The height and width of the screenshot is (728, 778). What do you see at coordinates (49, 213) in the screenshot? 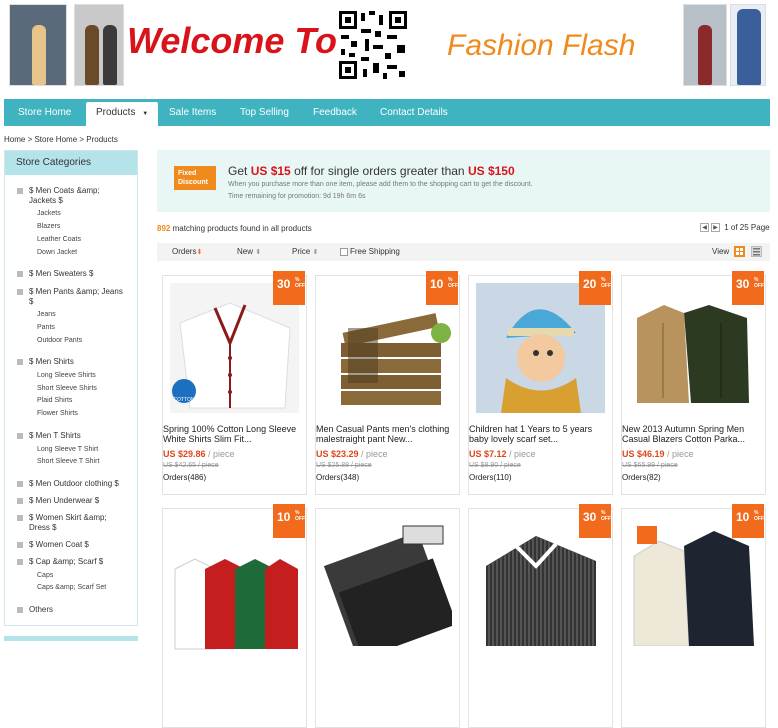
I see `subcategory-jackets: Jackets` at bounding box center [49, 213].